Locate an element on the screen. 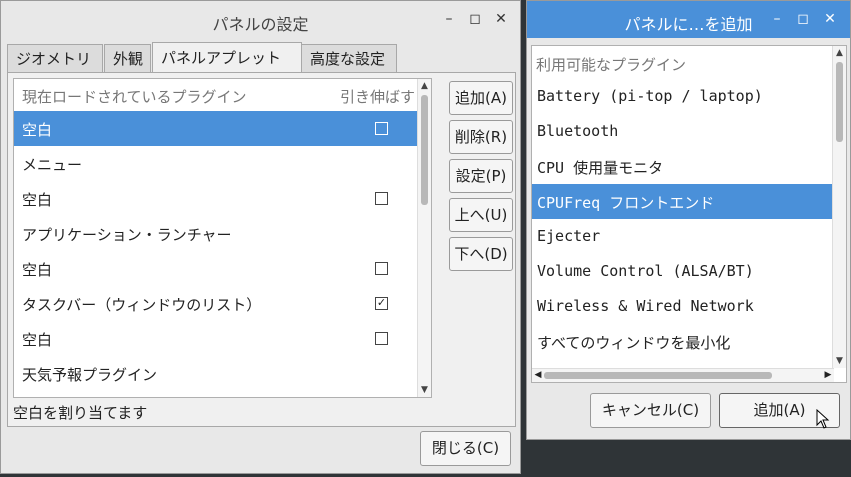  settings-button: 設定(P) is located at coordinates (481, 176).